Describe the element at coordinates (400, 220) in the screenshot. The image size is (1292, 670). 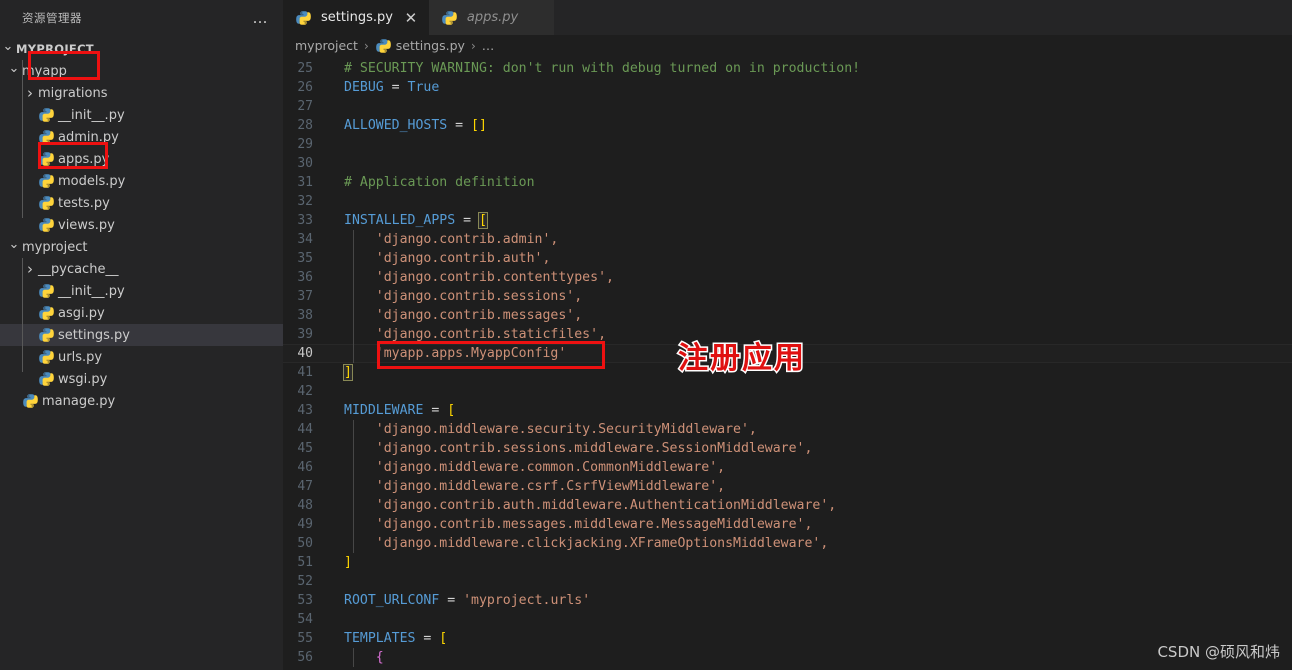
I see `code-token: INSTALLED_APPS` at that location.